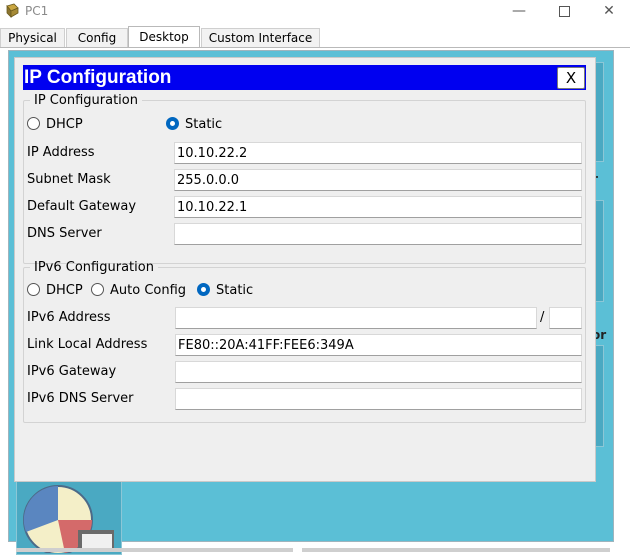  I want to click on ipv6-dns-server-label: IPv6 DNS Server, so click(80, 398).